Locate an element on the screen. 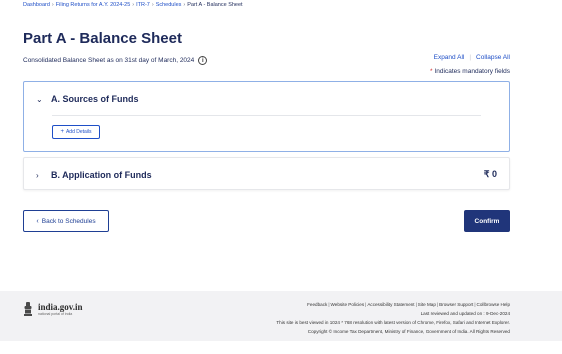 The height and width of the screenshot is (354, 562). logo-main-text: india.gov.in is located at coordinates (60, 307).